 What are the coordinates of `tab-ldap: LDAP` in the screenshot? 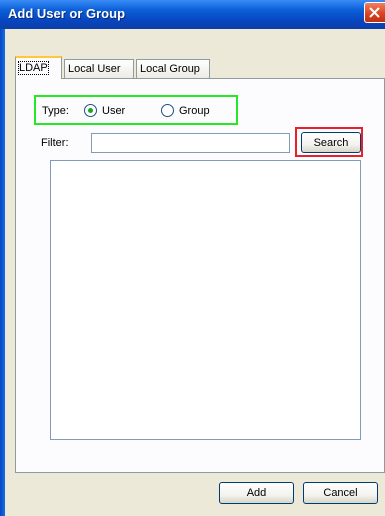 It's located at (38, 67).